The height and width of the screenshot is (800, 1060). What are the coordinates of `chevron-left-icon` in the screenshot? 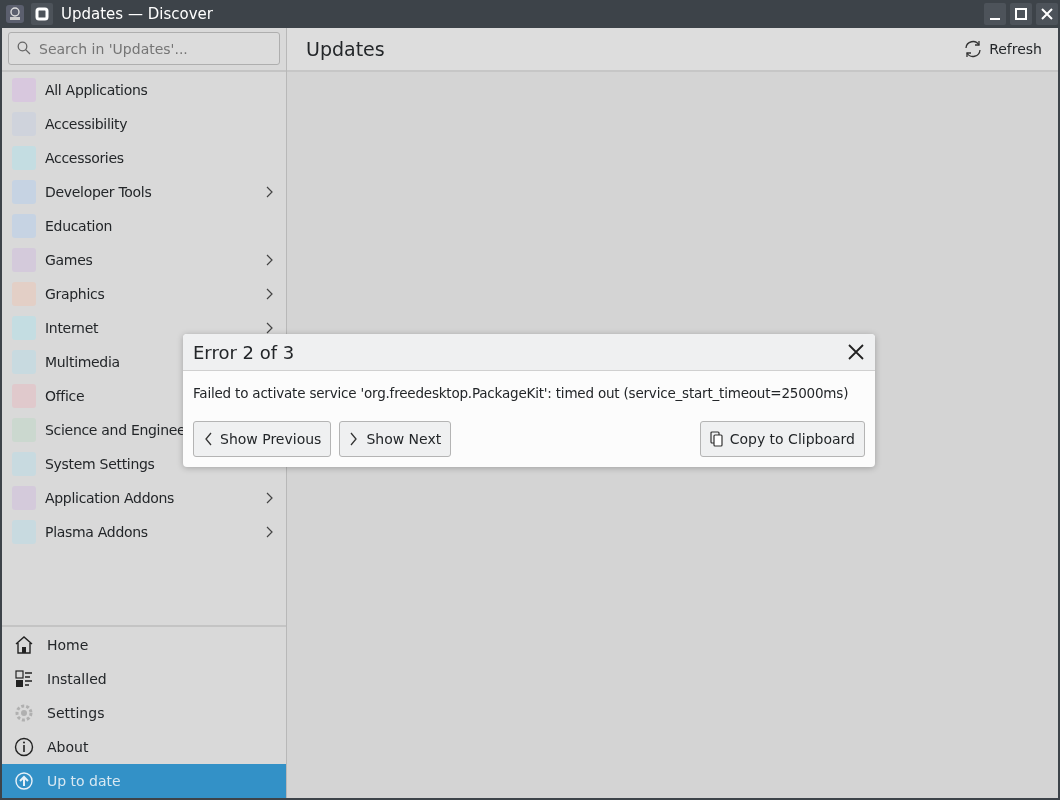 It's located at (208, 439).